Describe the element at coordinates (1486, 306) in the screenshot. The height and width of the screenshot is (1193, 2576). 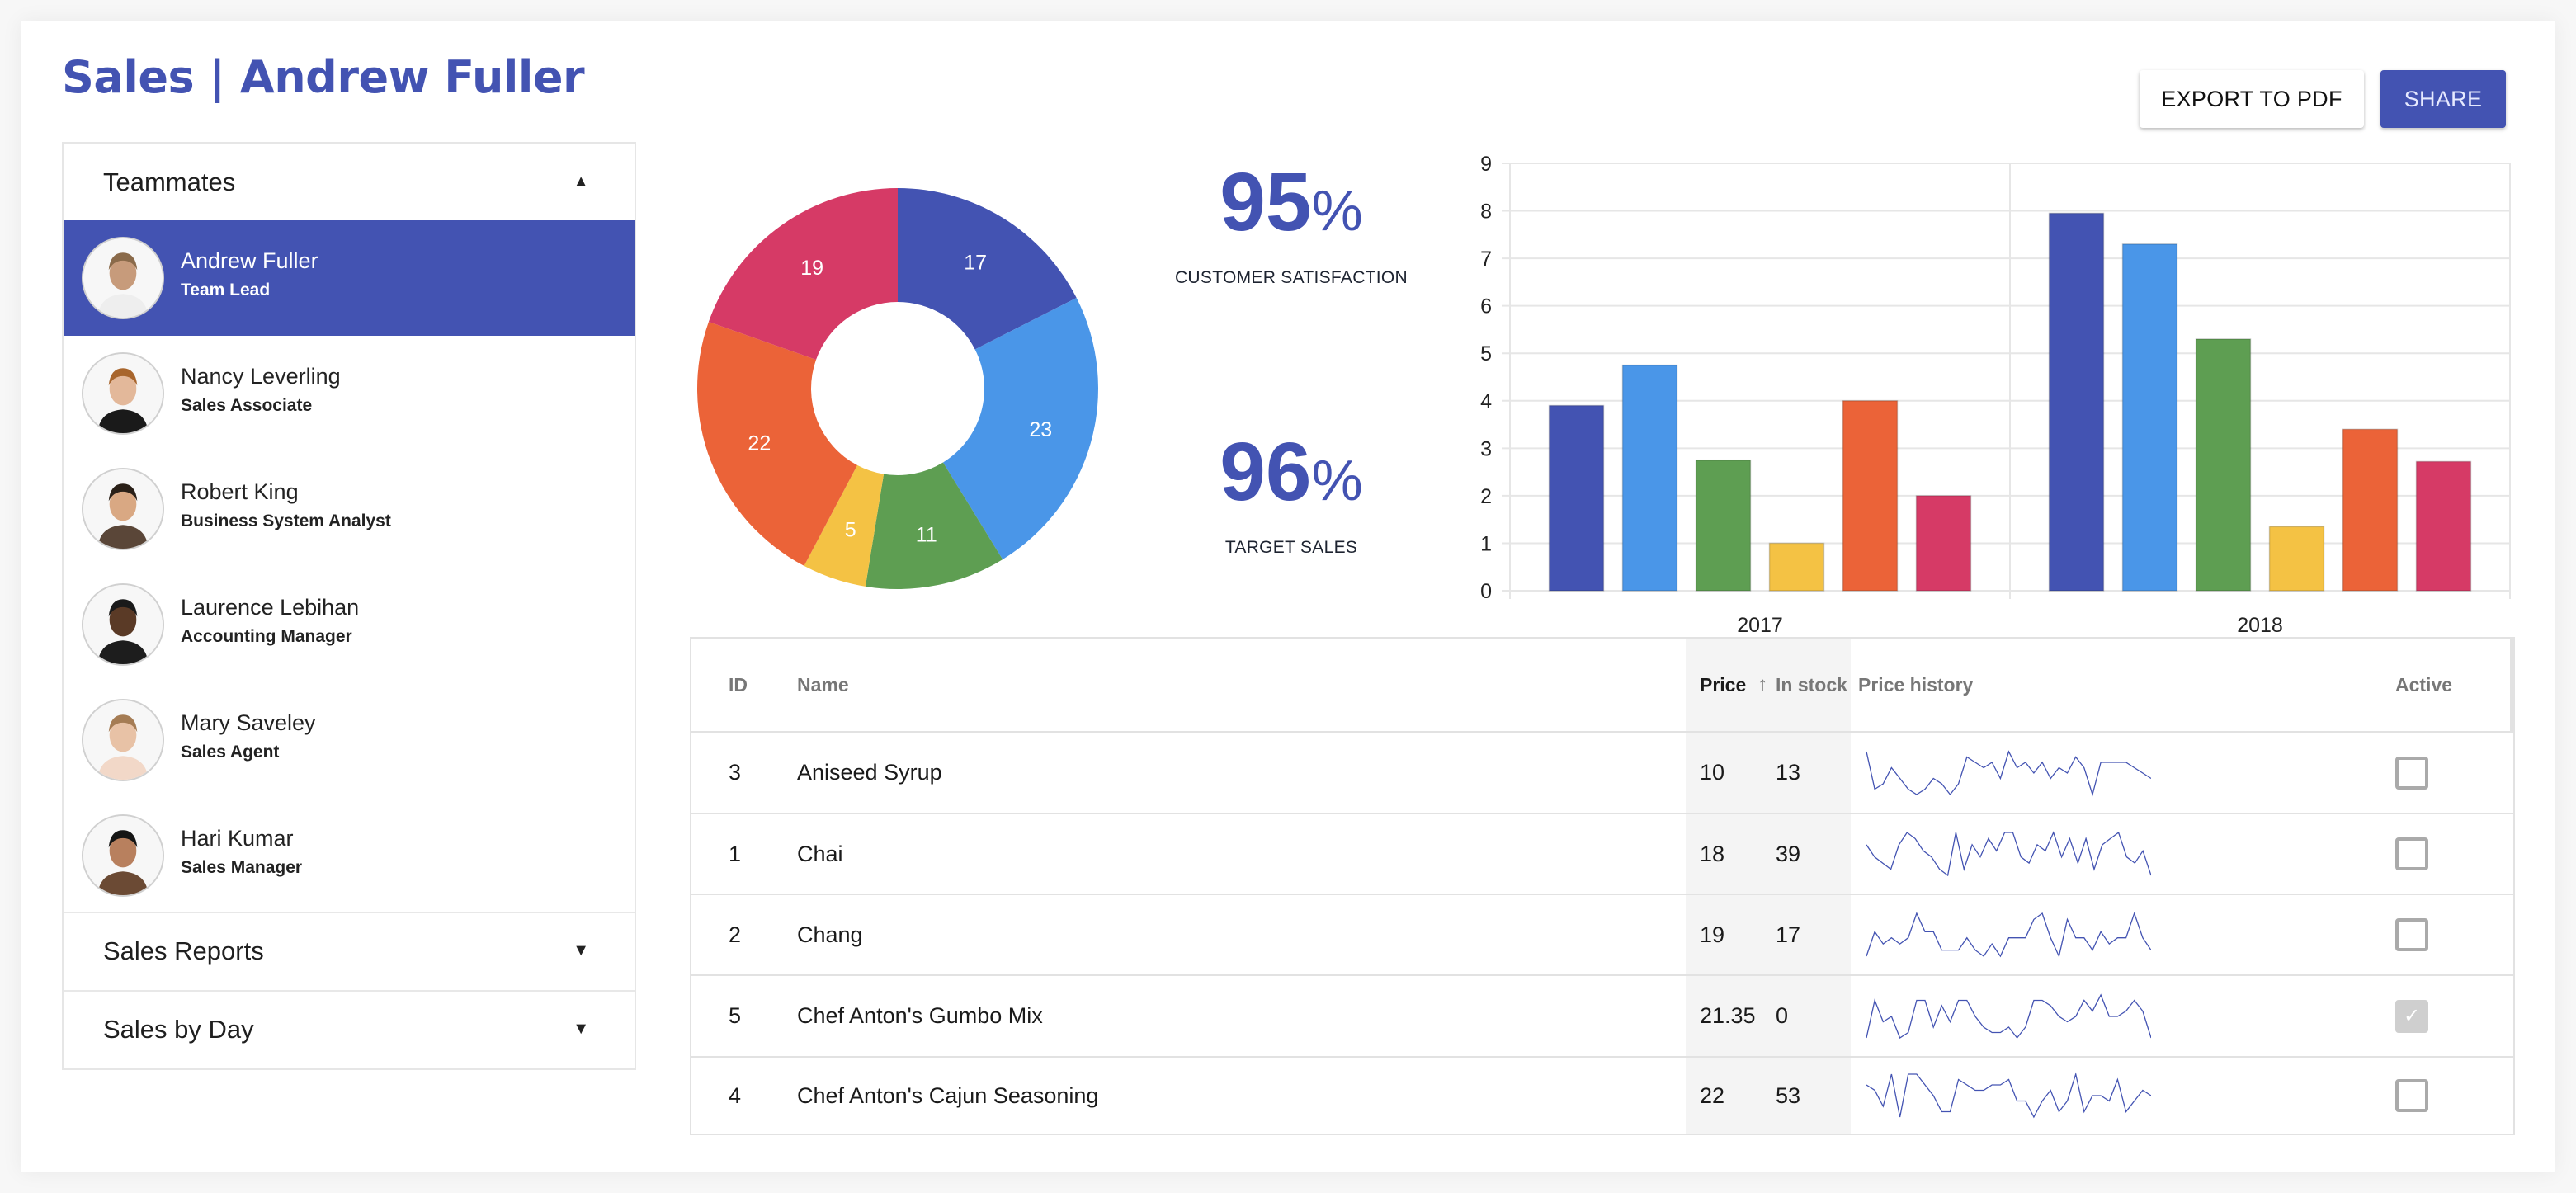
I see `y-tick-label: 6` at that location.